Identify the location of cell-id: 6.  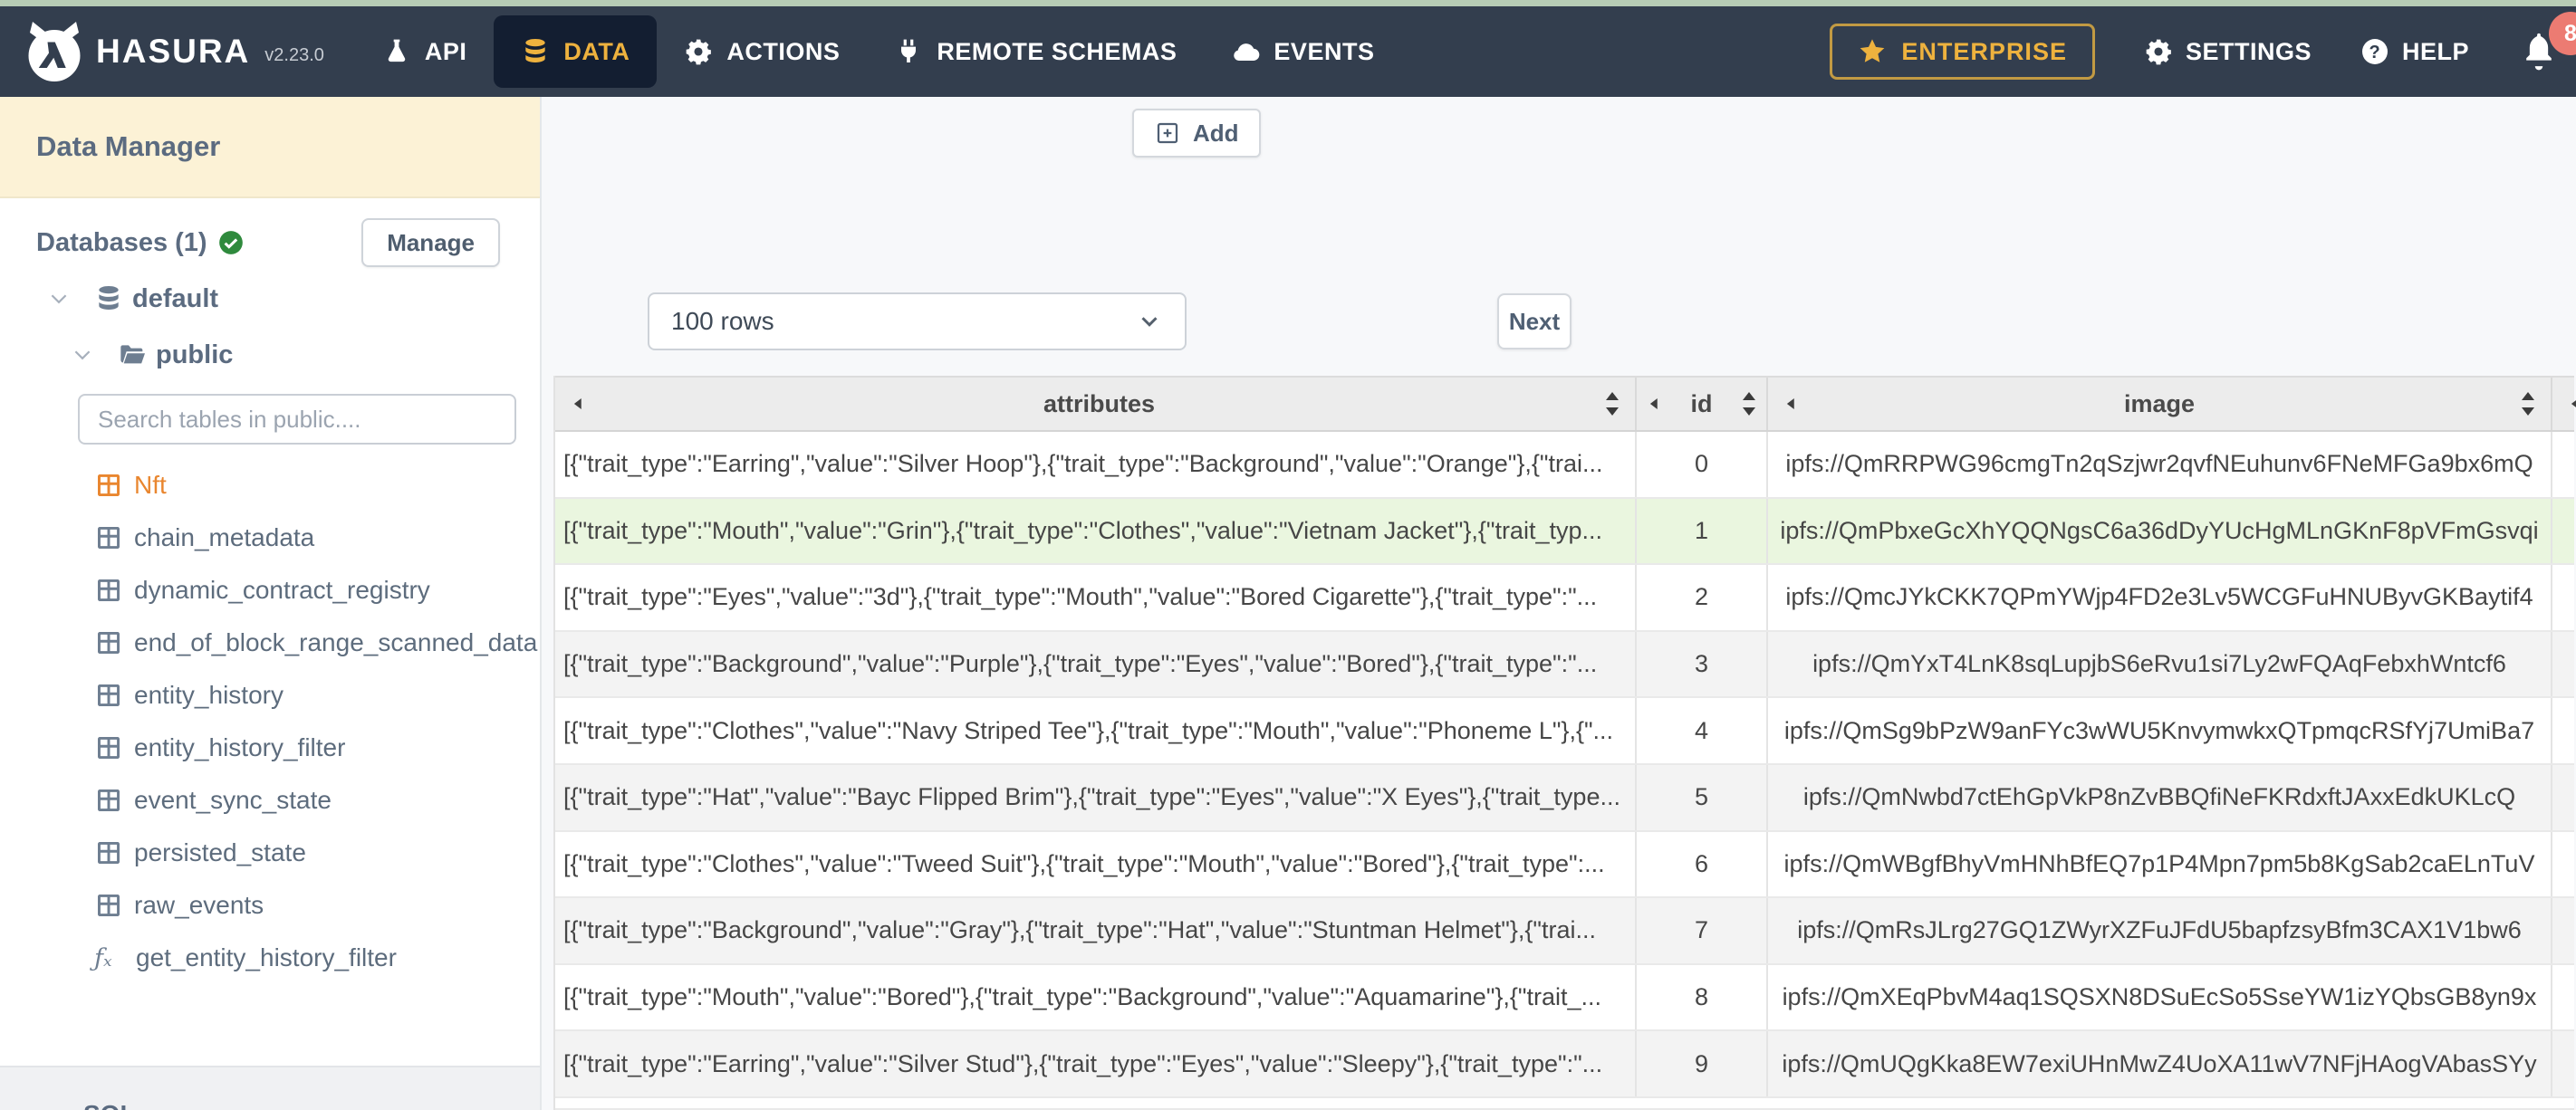
(1702, 864).